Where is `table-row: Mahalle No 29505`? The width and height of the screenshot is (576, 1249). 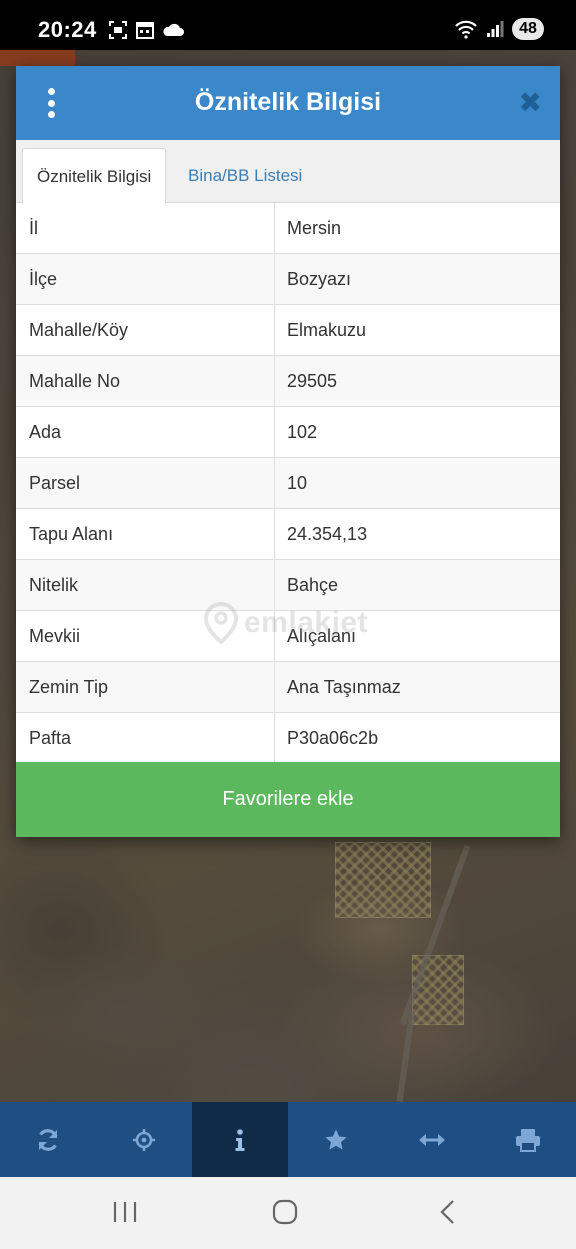
table-row: Mahalle No 29505 is located at coordinates (288, 381).